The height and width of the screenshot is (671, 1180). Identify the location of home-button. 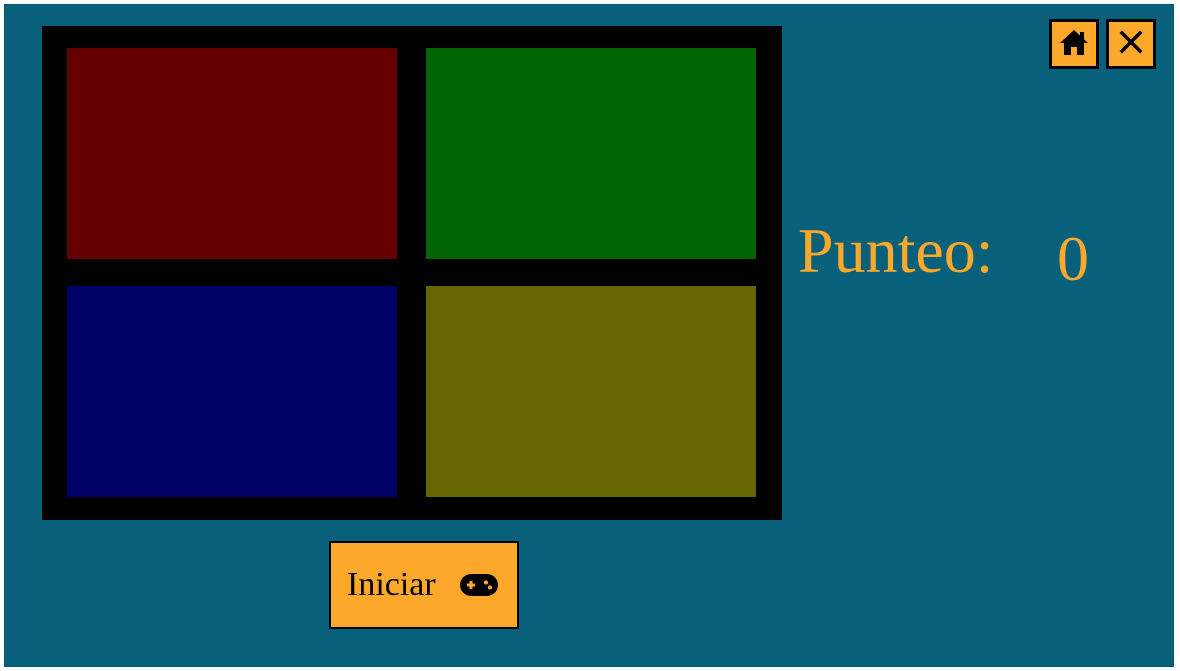
(1074, 44).